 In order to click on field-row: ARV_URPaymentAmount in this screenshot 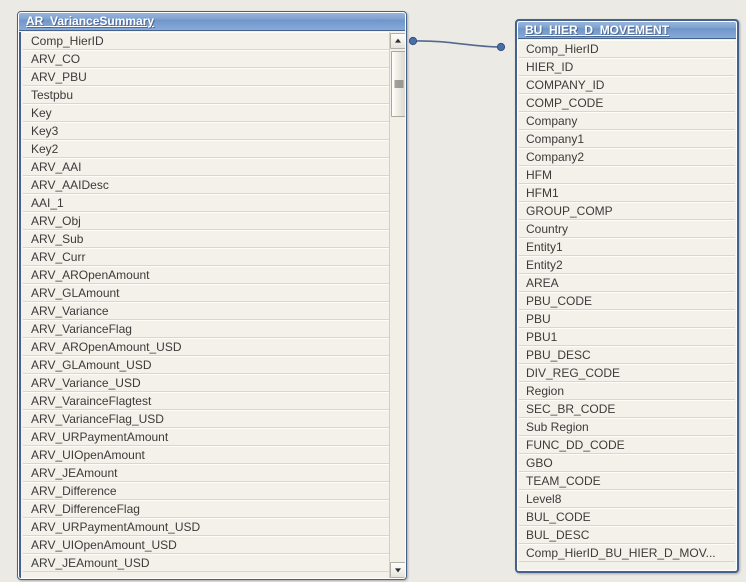, I will do `click(206, 437)`.